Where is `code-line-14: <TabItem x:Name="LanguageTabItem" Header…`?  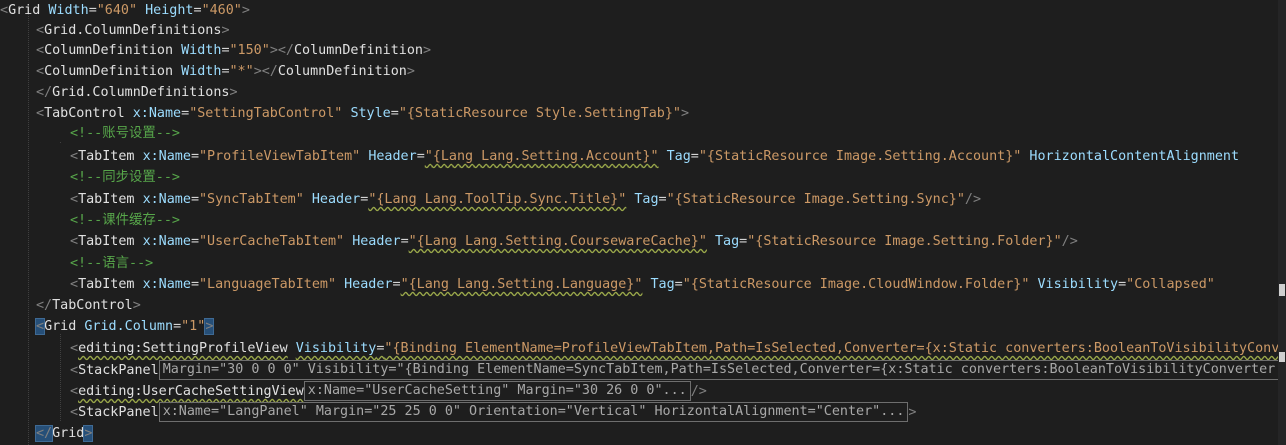 code-line-14: <TabItem x:Name="LanguageTabItem" Header… is located at coordinates (678, 284).